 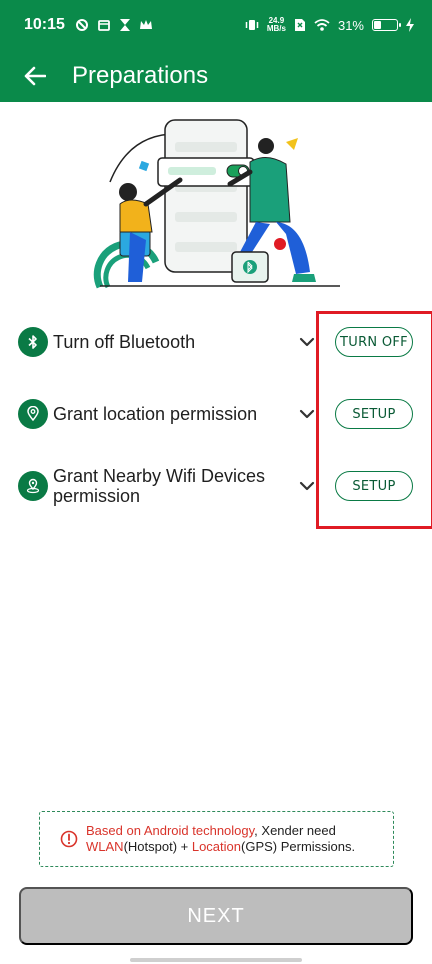 I want to click on info-circle-icon, so click(x=69, y=839).